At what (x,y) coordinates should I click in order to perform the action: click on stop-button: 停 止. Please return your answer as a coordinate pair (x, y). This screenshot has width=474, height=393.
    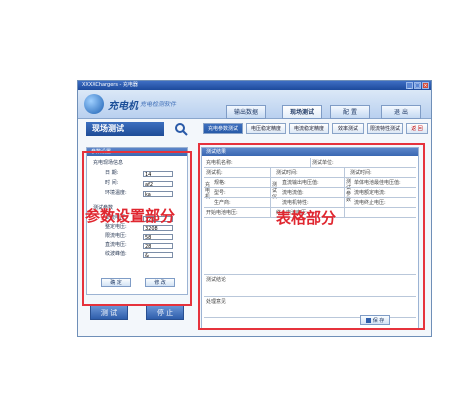
    Looking at the image, I should click on (165, 312).